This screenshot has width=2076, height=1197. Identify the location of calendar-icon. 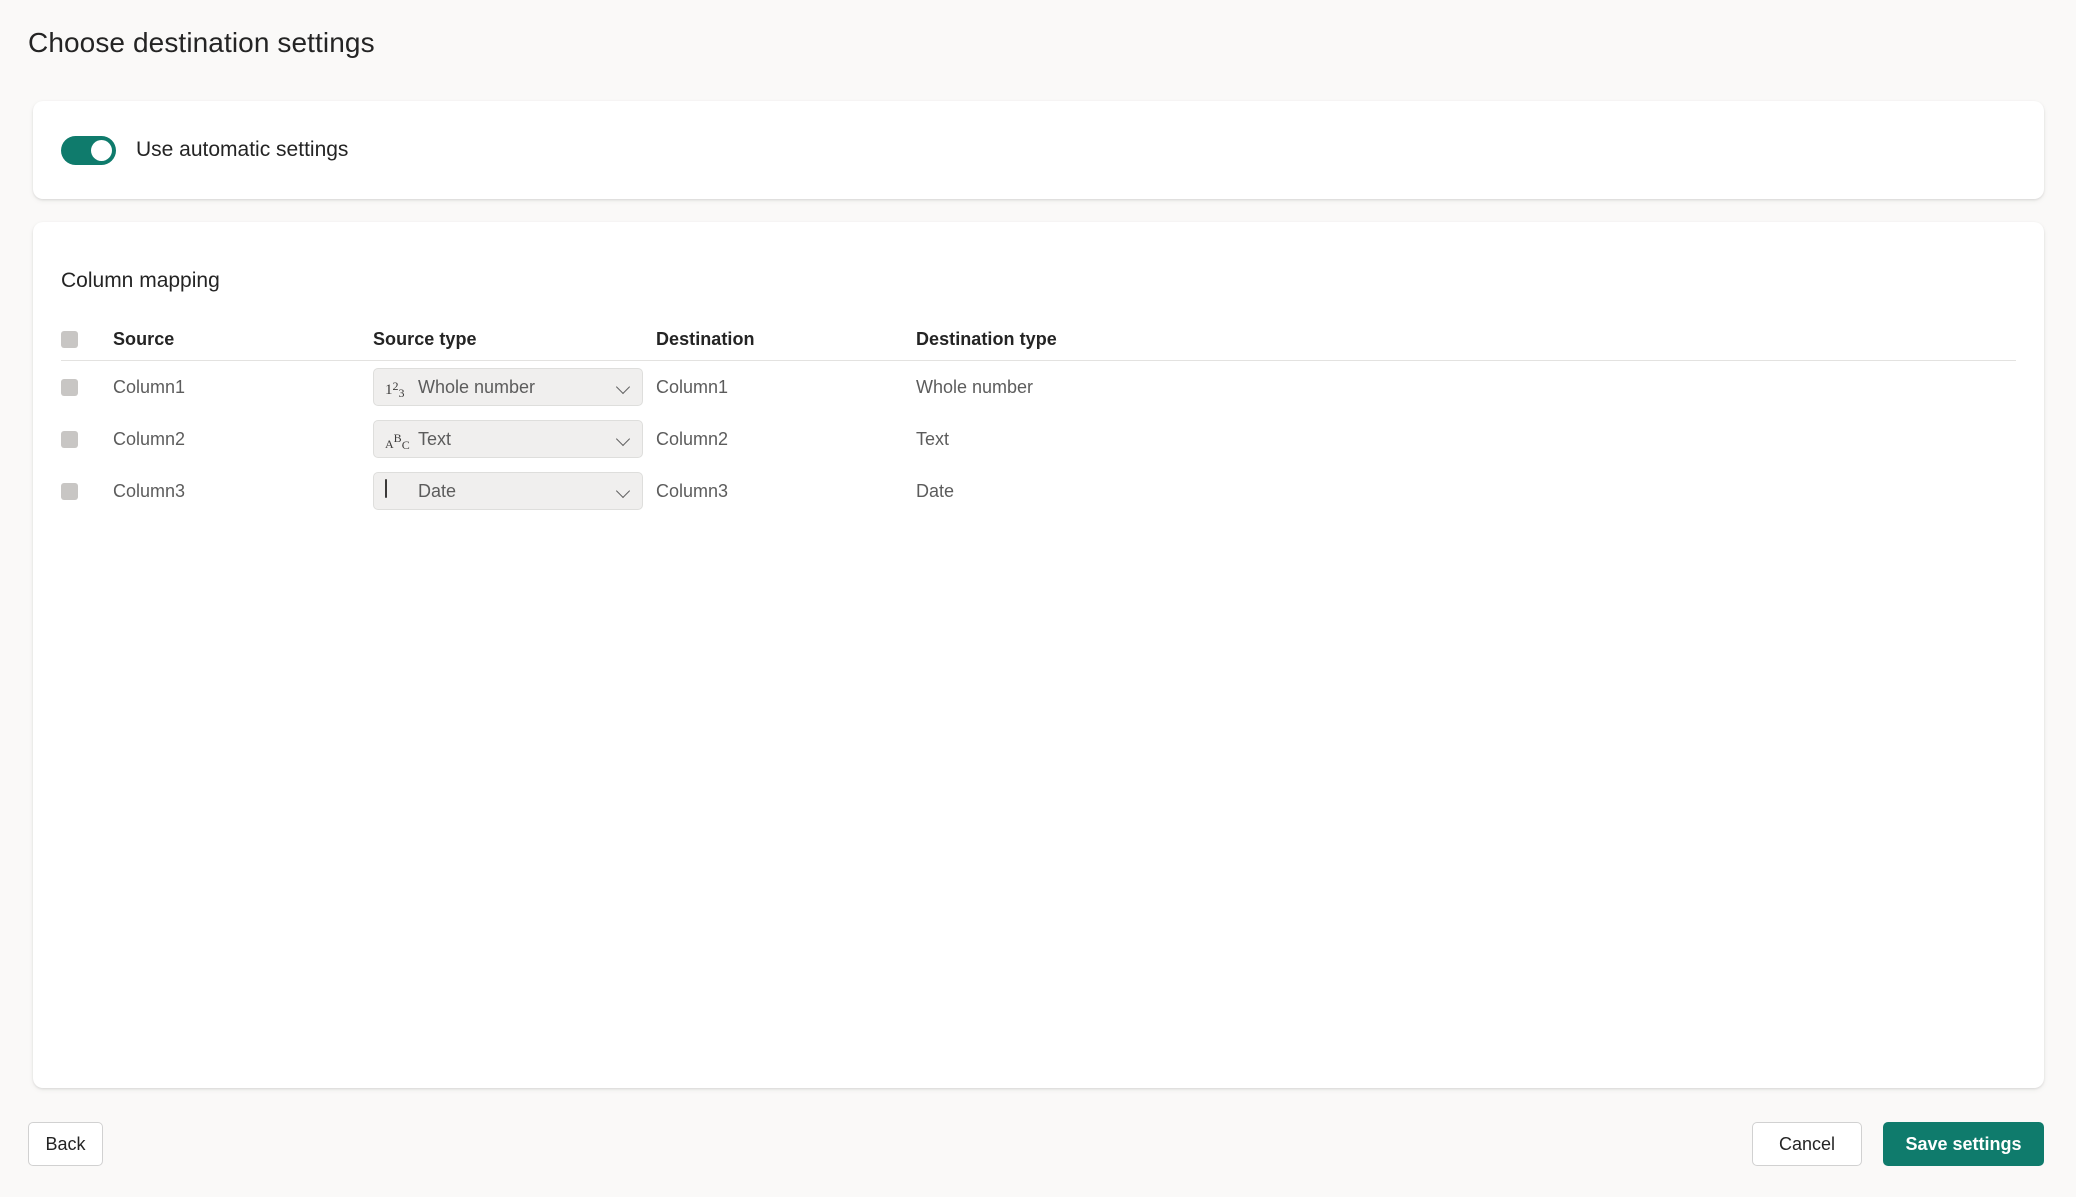
(397, 490).